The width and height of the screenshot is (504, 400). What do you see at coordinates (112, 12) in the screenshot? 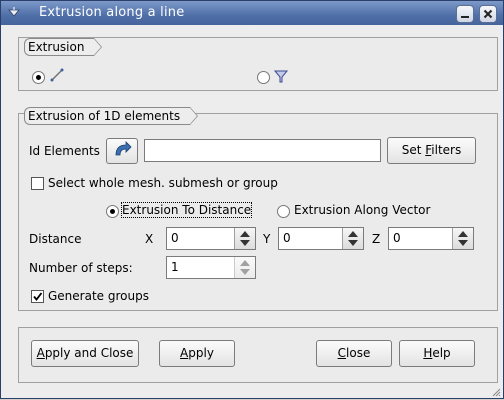
I see `window-title: Extrusion along a line` at bounding box center [112, 12].